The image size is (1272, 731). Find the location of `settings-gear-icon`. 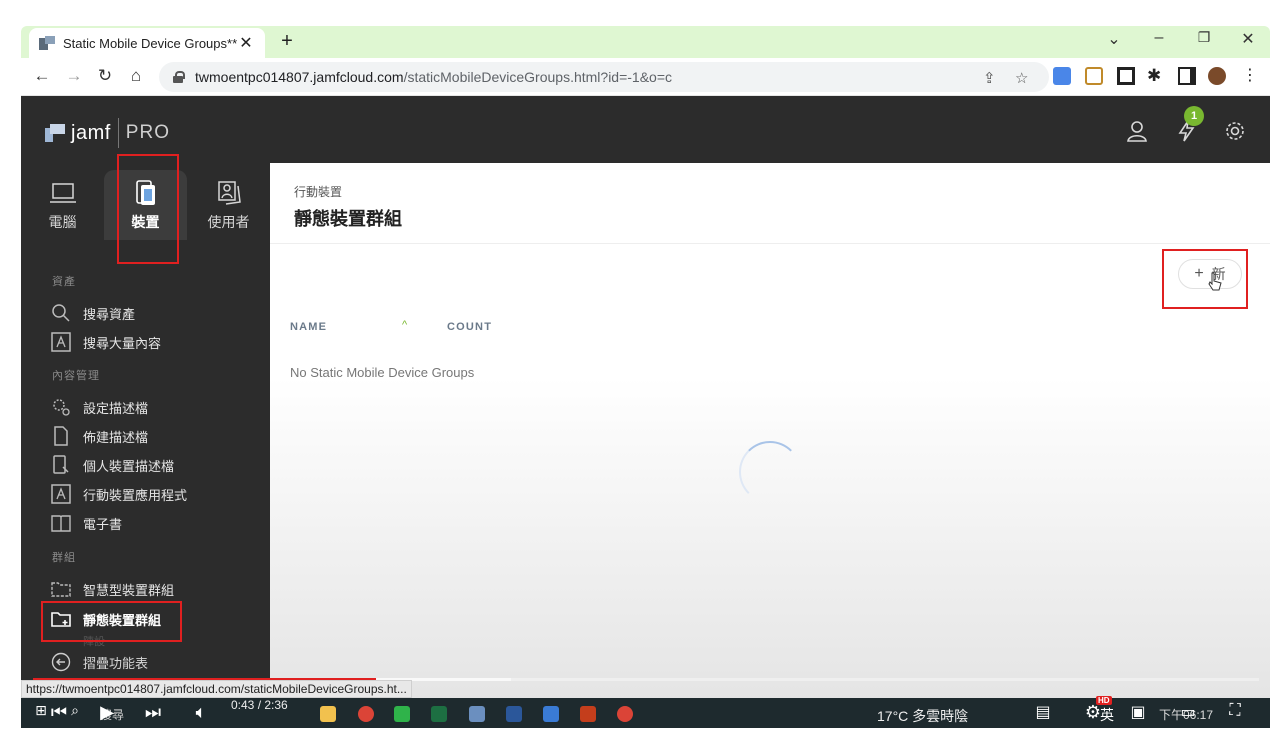

settings-gear-icon is located at coordinates (1235, 131).